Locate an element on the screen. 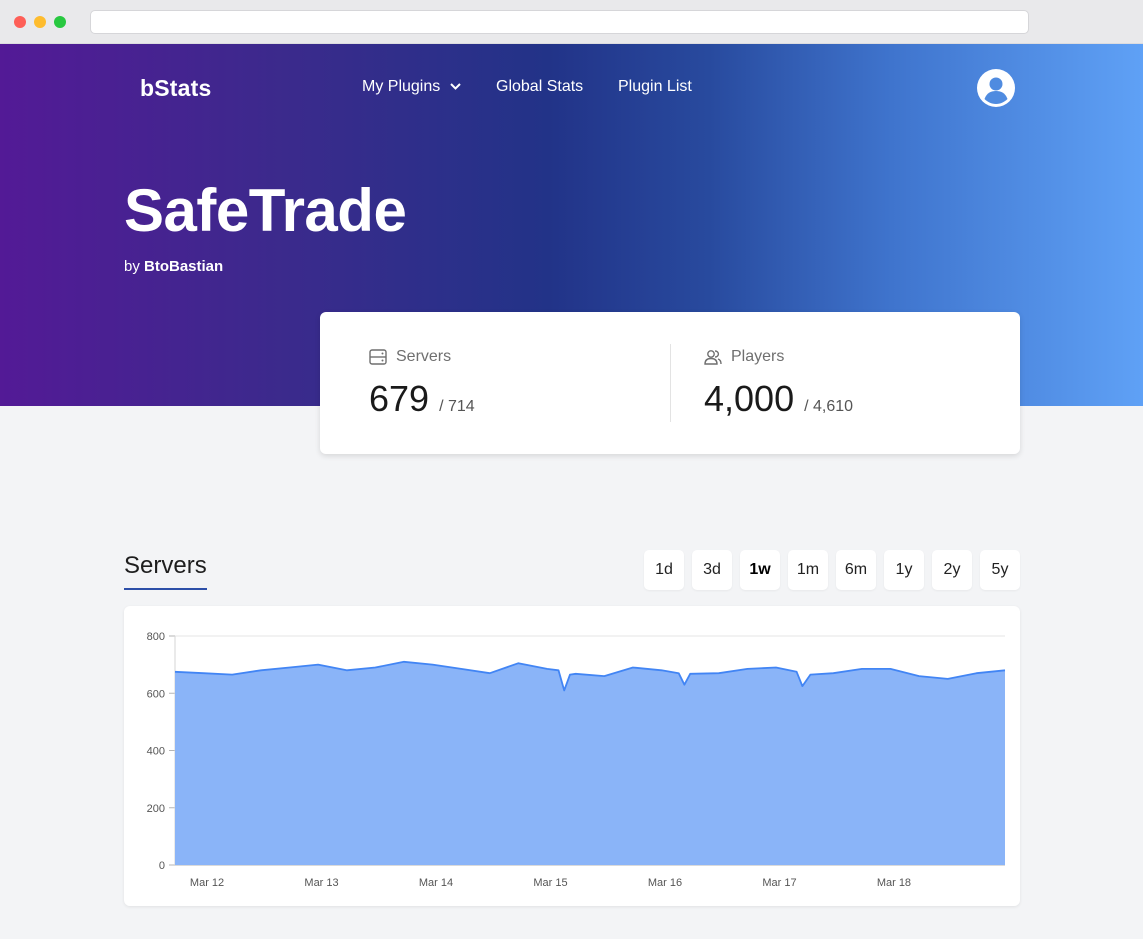 The image size is (1143, 939). x-tick-label: Mar 17 is located at coordinates (779, 883).